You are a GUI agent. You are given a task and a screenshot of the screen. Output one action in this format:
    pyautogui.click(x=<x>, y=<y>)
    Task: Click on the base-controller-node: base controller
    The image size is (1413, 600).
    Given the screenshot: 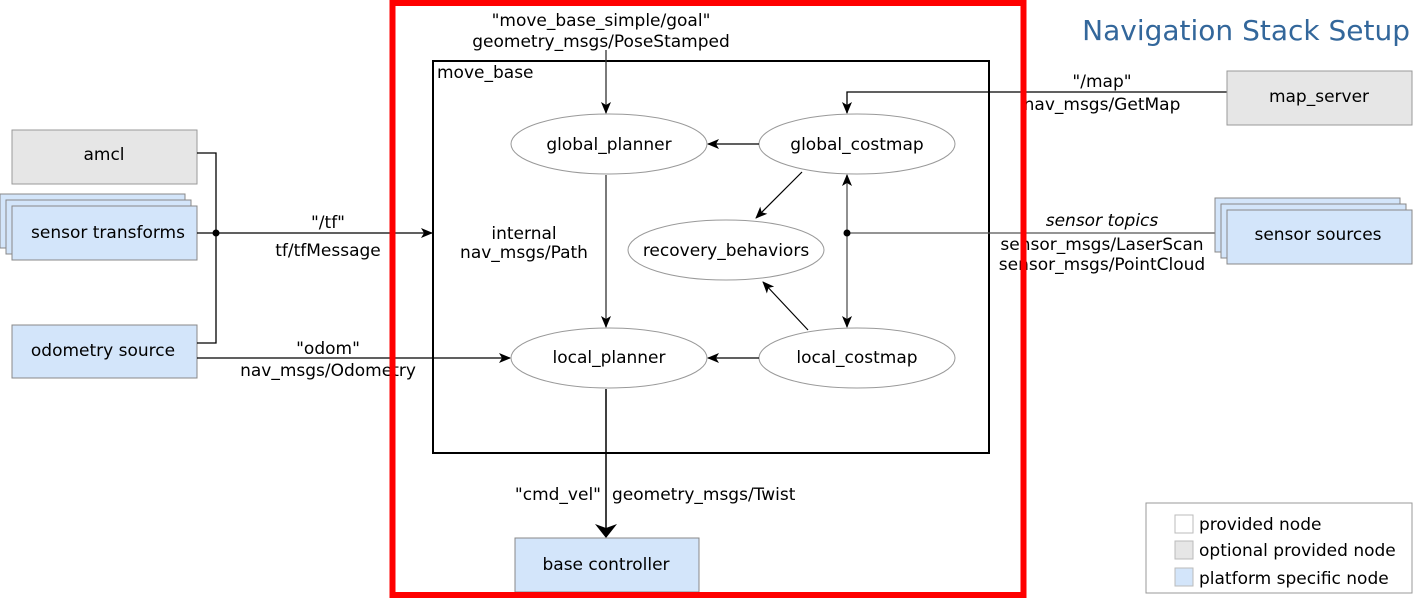 What is the action you would take?
    pyautogui.click(x=607, y=565)
    